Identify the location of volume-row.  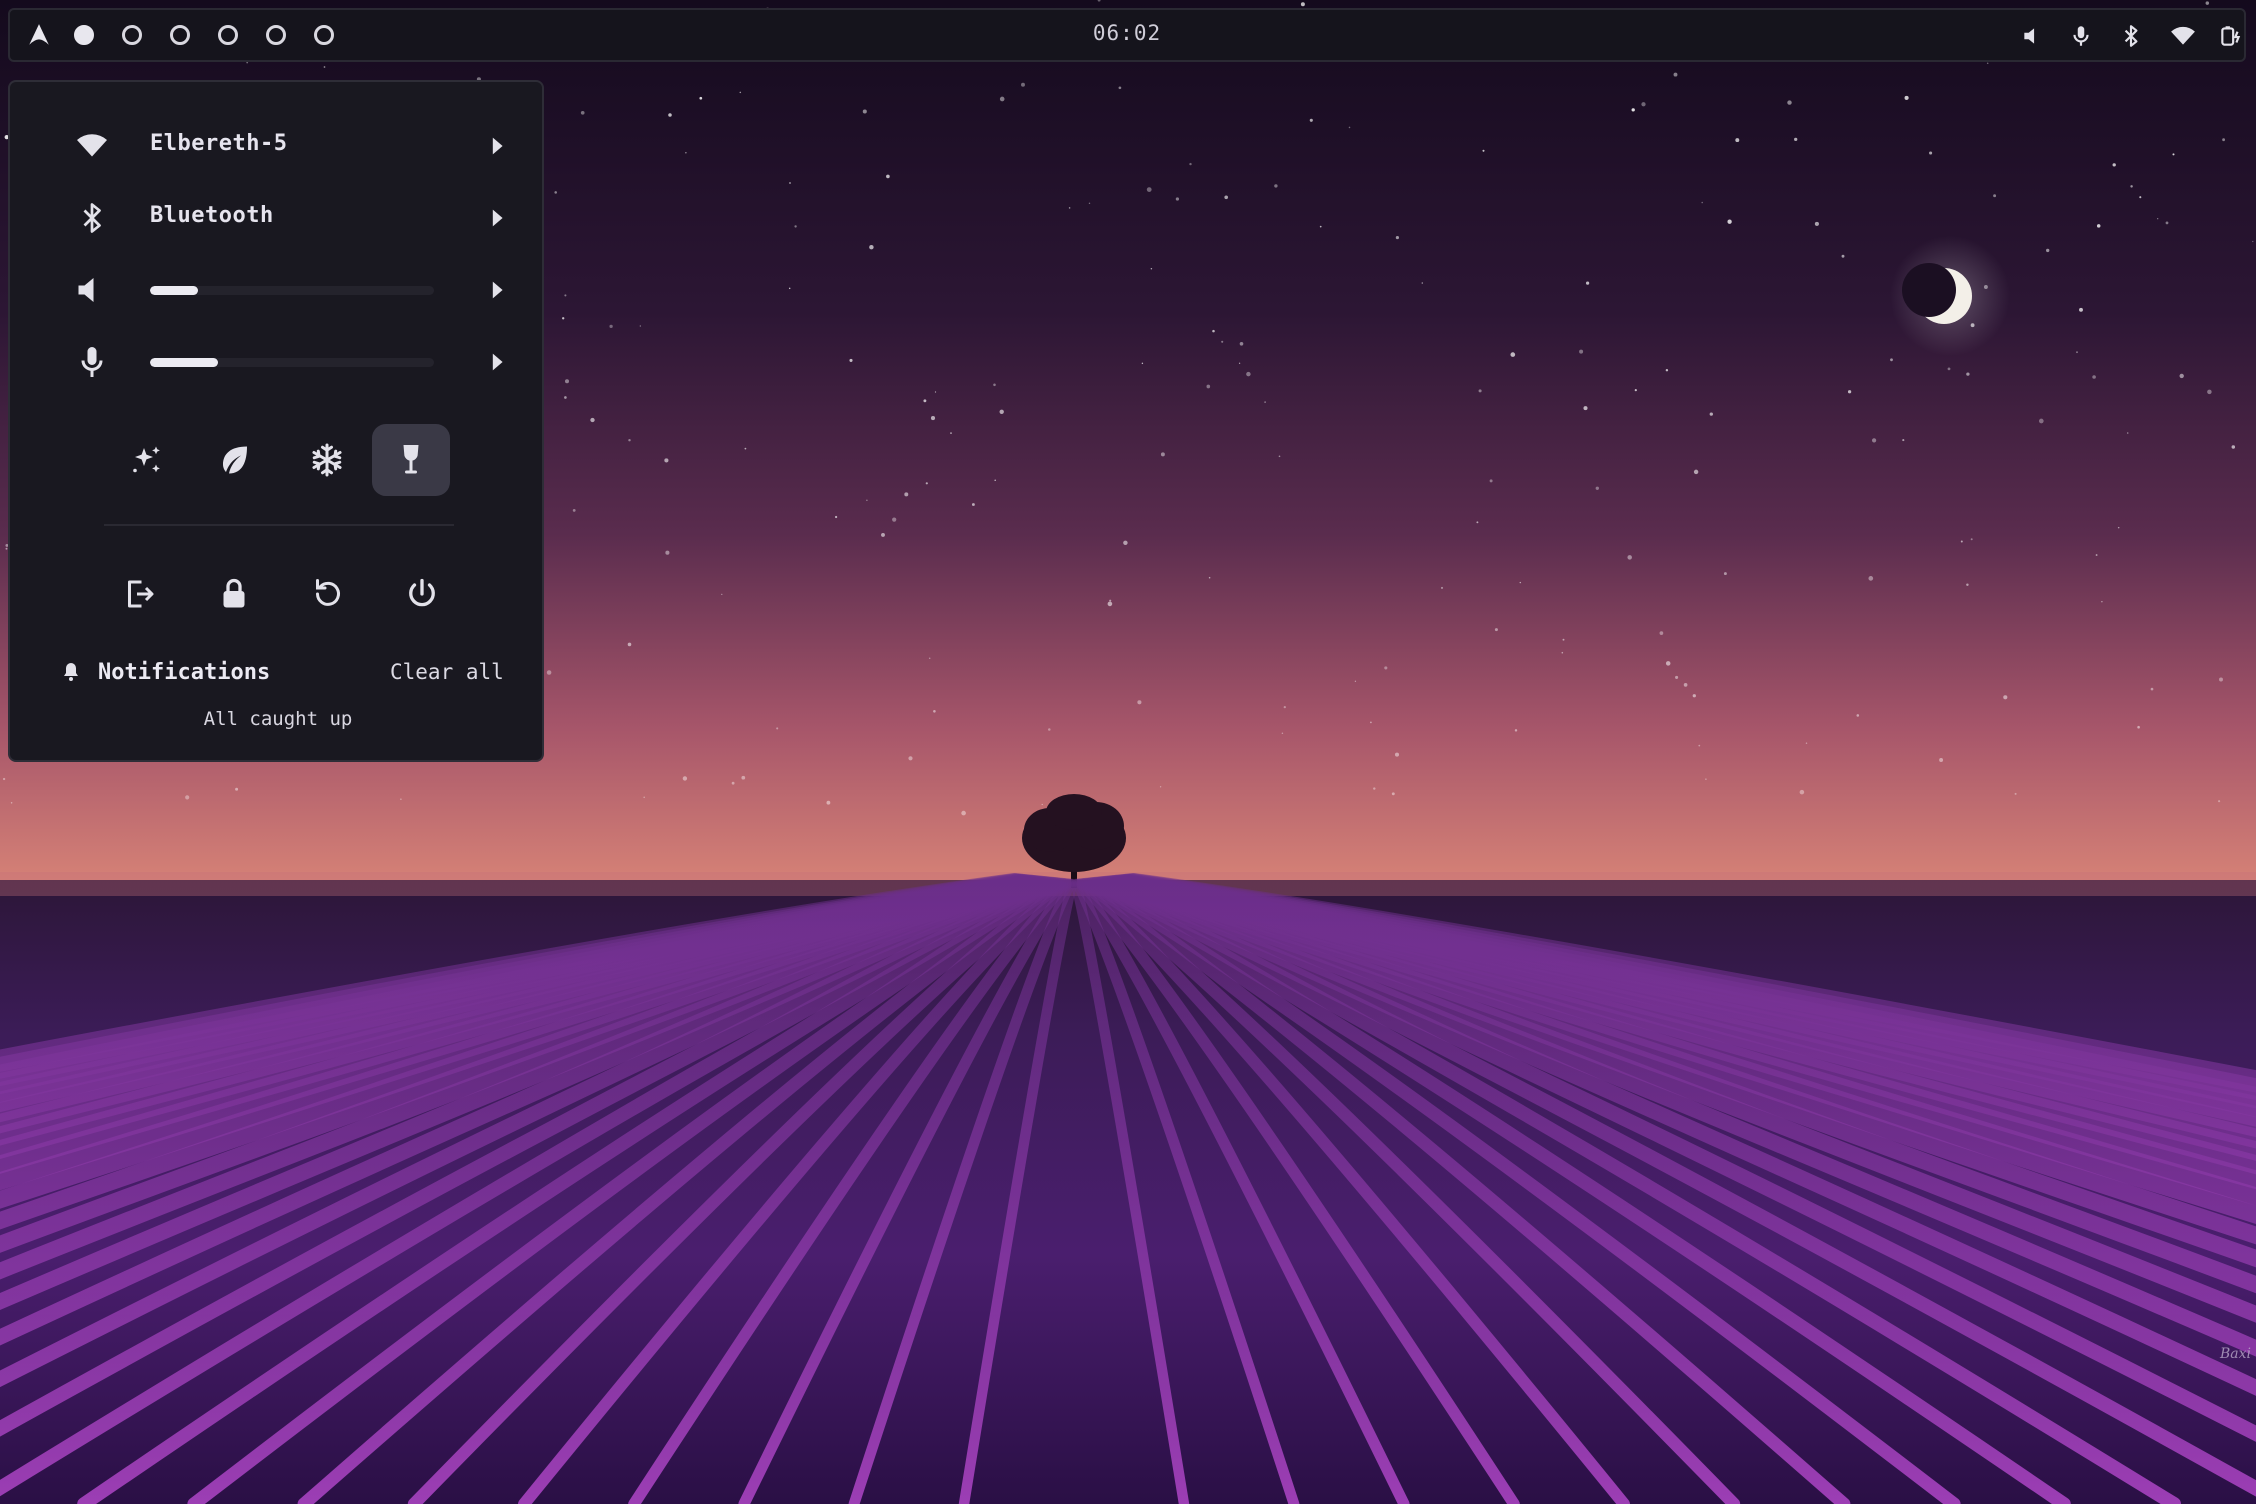
(289, 290).